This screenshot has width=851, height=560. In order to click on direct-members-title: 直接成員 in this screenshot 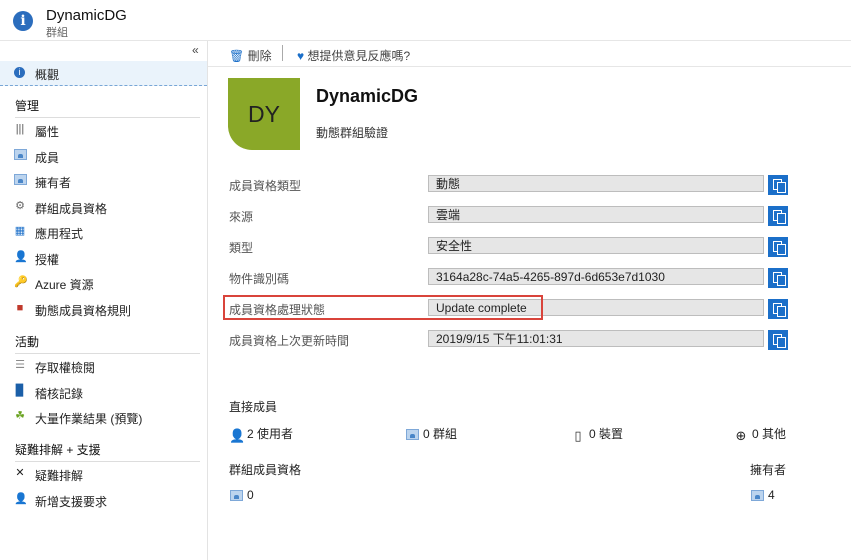, I will do `click(253, 407)`.